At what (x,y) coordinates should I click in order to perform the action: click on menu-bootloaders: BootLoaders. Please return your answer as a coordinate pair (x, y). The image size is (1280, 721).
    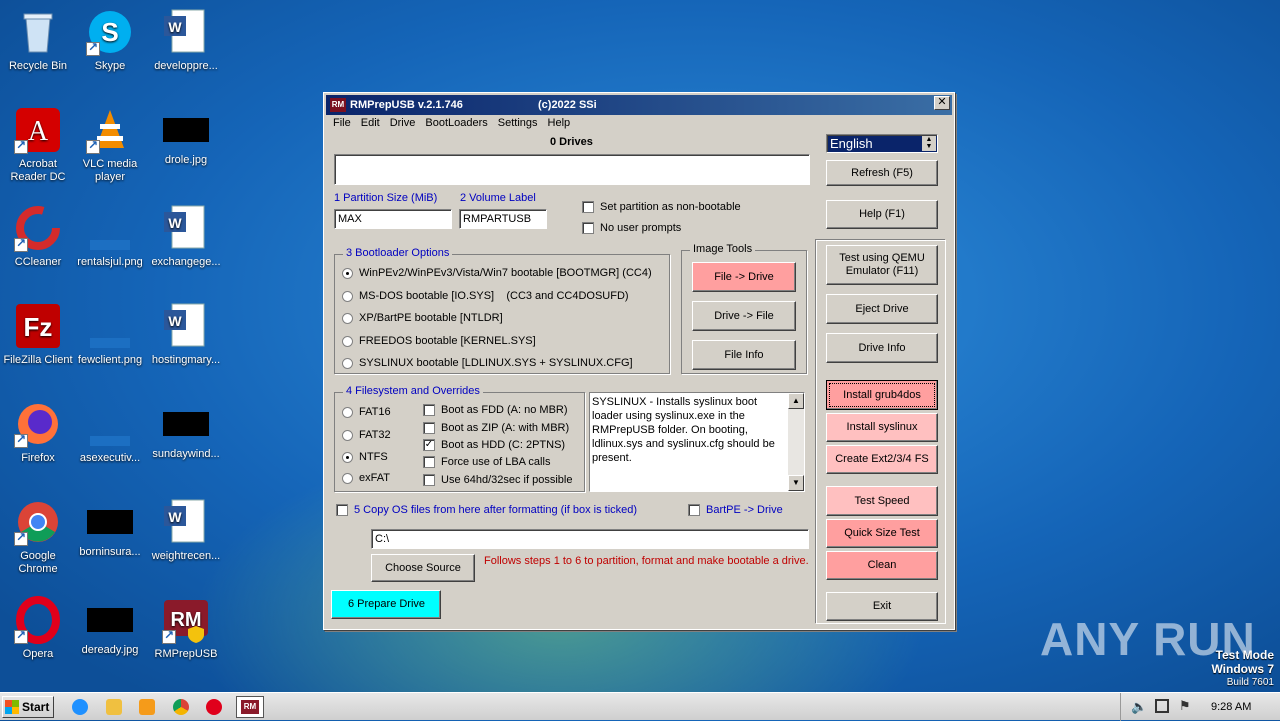
    Looking at the image, I should click on (456, 124).